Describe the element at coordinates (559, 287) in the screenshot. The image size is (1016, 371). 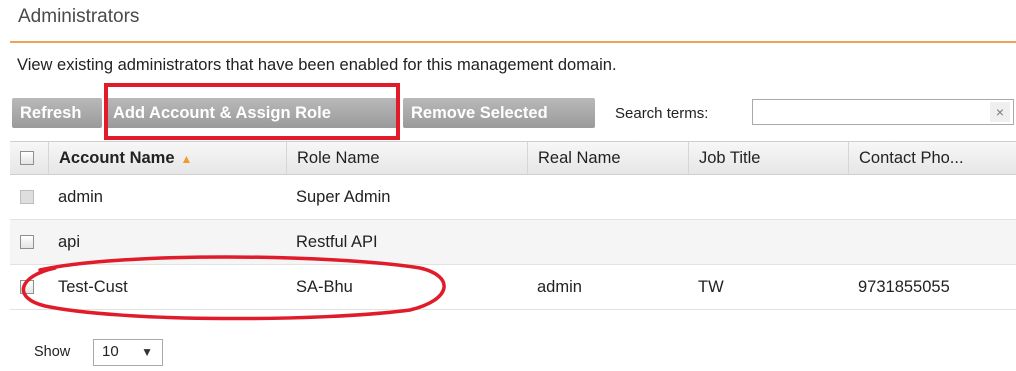
I see `real-name-cell: admin` at that location.